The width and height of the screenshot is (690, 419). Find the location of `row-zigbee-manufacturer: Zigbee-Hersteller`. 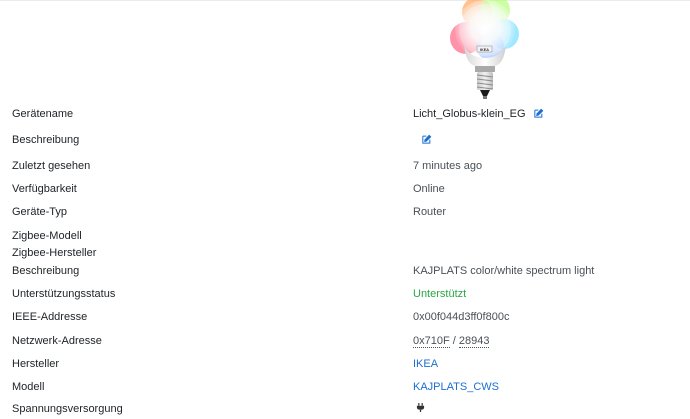

row-zigbee-manufacturer: Zigbee-Hersteller is located at coordinates (345, 253).